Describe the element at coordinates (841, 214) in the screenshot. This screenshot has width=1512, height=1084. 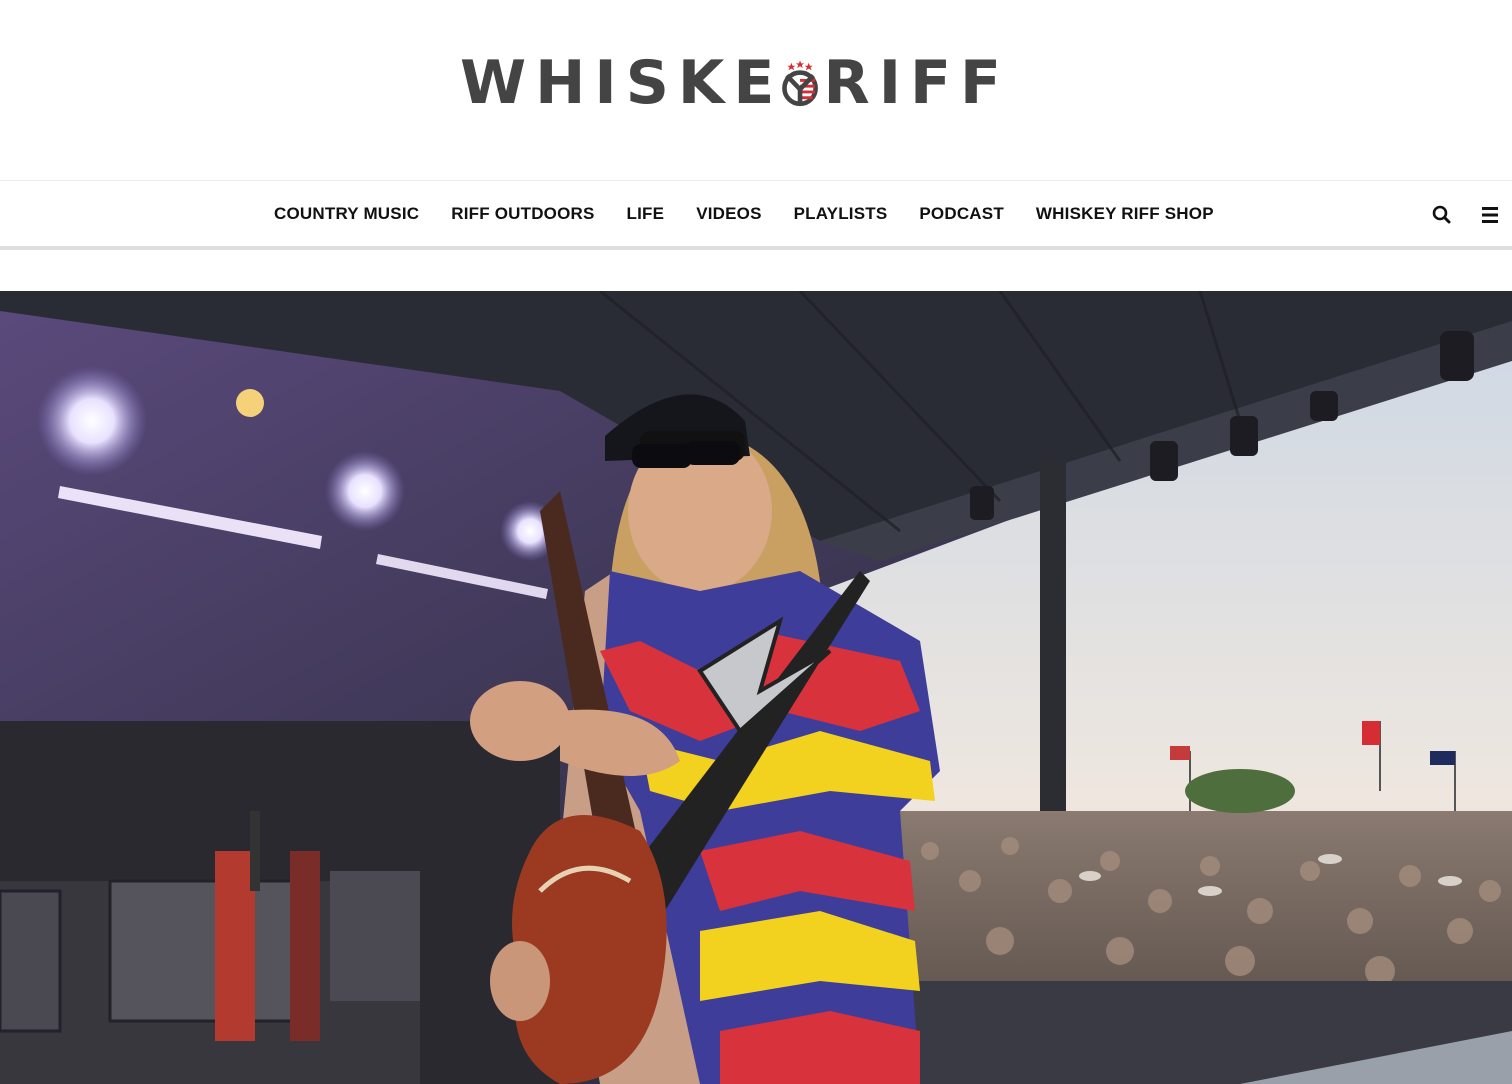
I see `nav-item-playlists: PLAYLISTS` at that location.